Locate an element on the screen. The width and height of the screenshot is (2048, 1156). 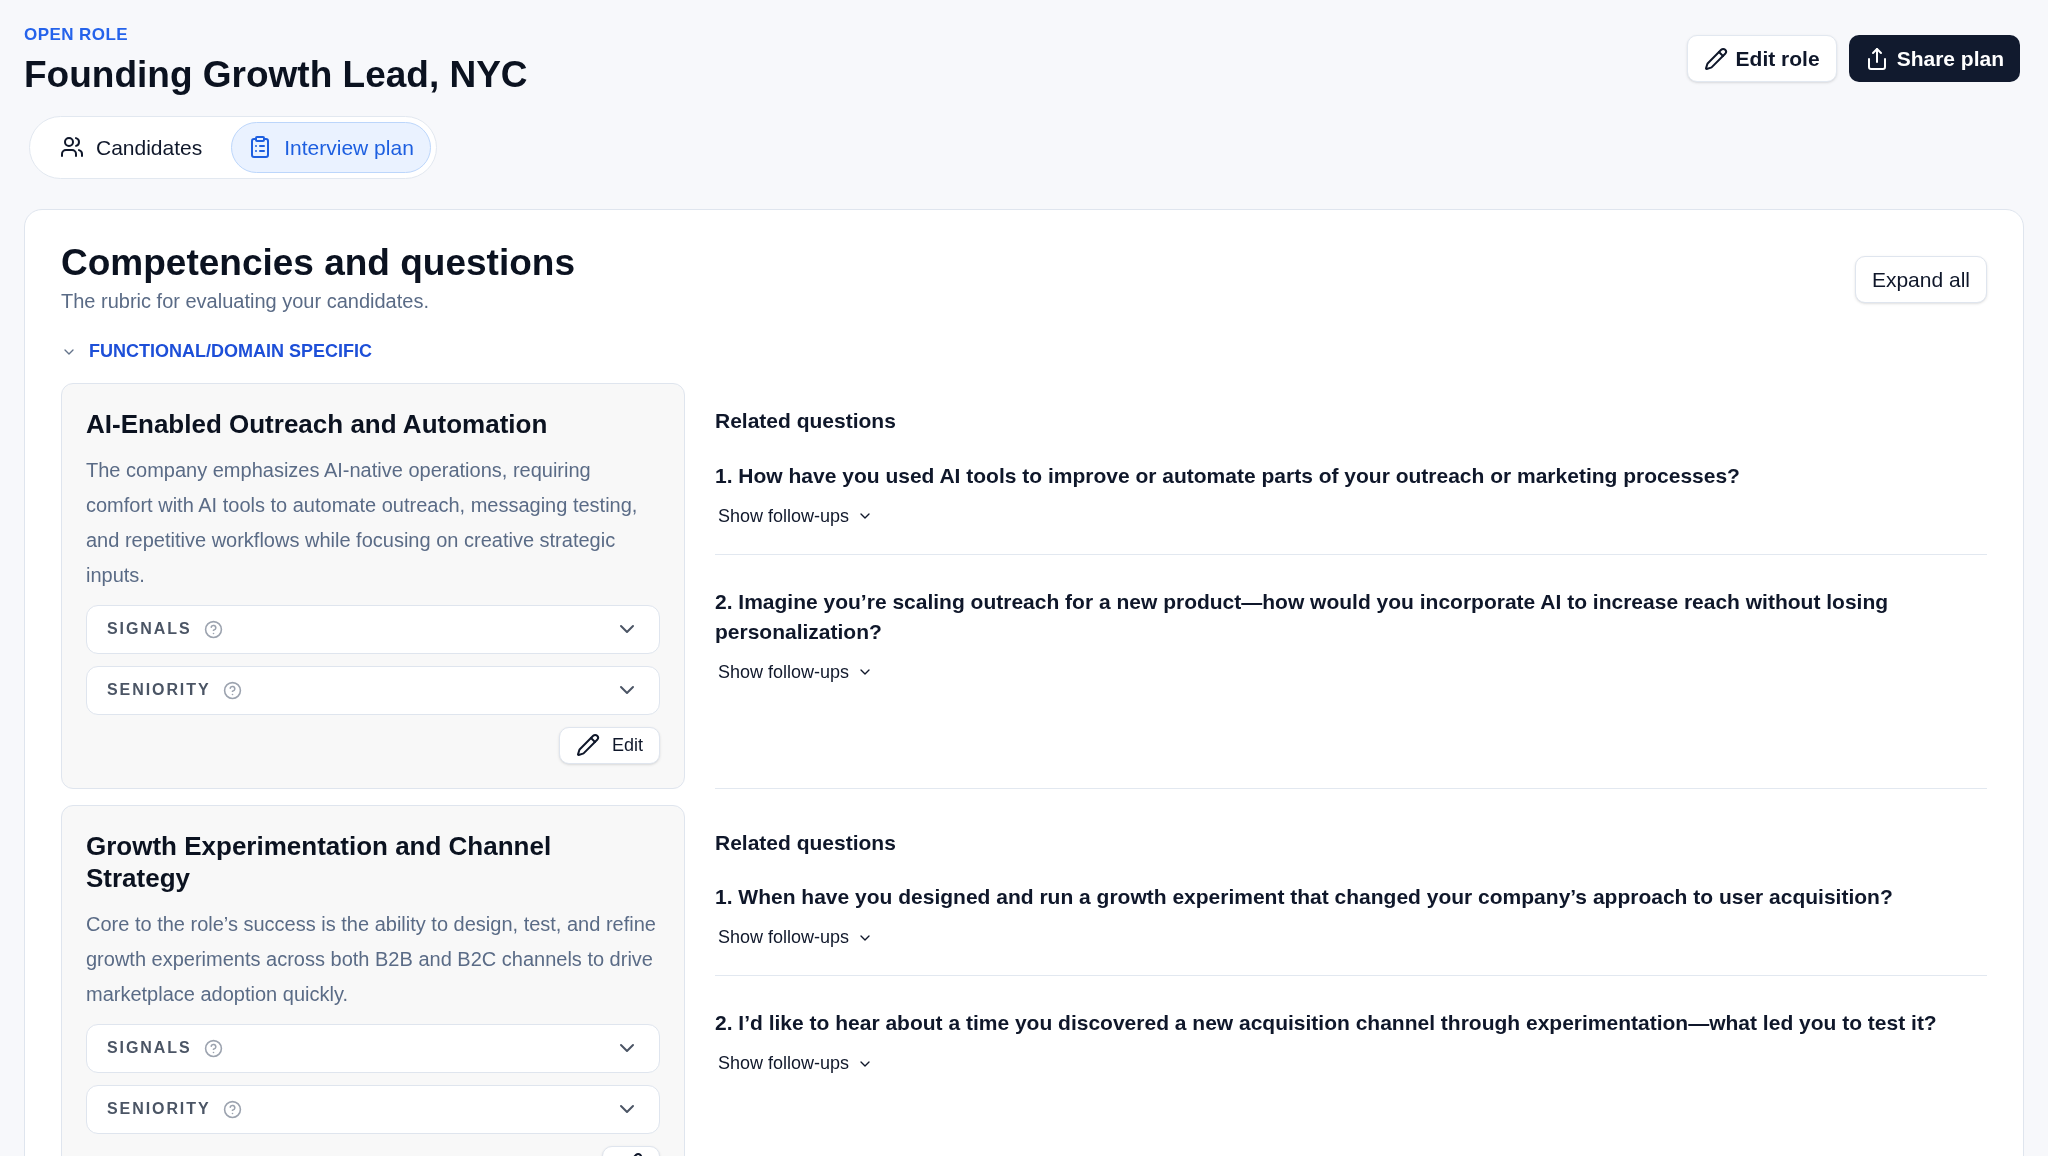
question-text: 1. When have you designed and run a growth experiment that changed your company’s approach to user acquisition? is located at coordinates (1304, 897).